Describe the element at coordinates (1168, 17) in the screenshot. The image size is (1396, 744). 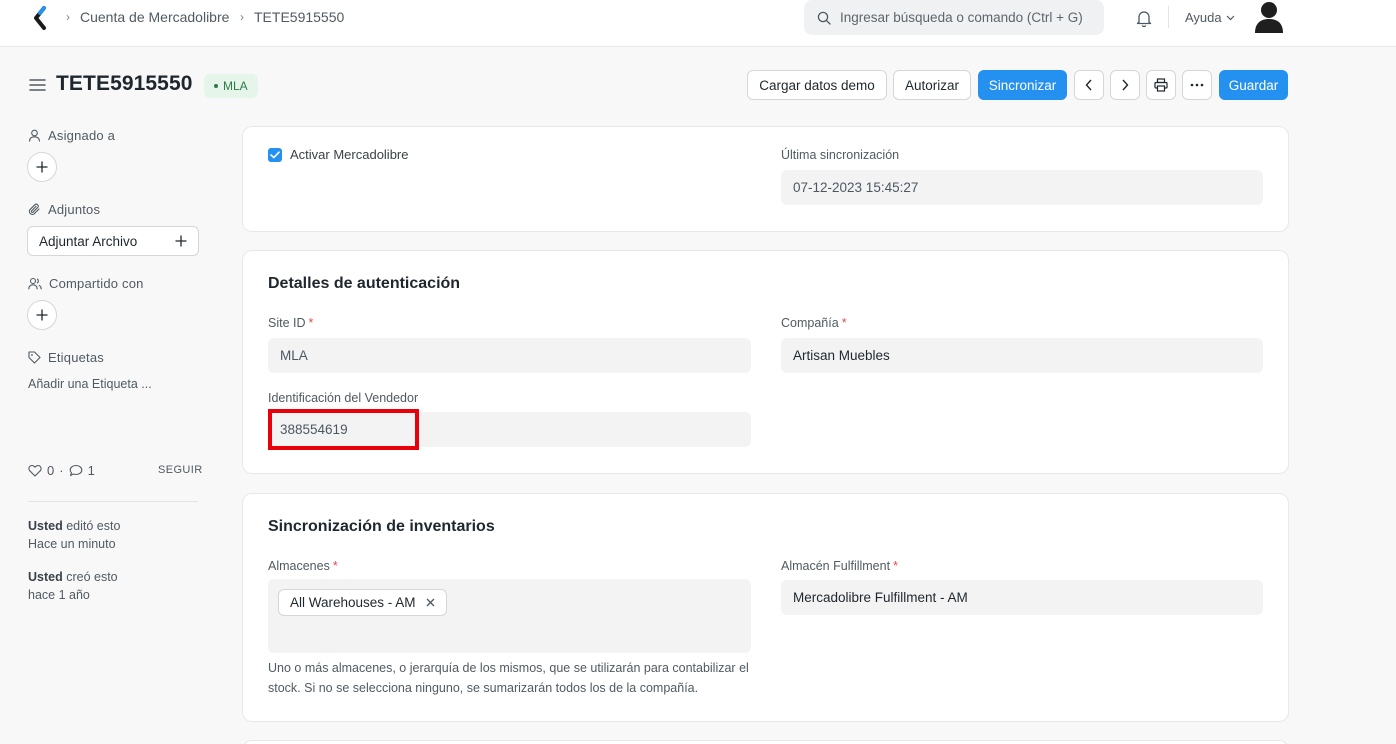
I see `navbar-divider` at that location.